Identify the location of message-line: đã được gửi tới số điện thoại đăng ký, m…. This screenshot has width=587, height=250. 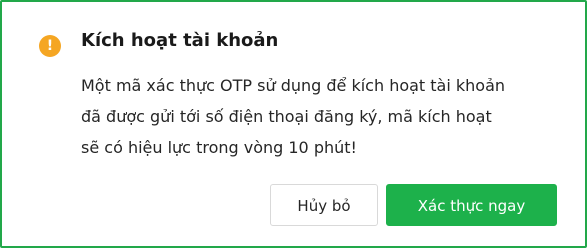
(286, 116).